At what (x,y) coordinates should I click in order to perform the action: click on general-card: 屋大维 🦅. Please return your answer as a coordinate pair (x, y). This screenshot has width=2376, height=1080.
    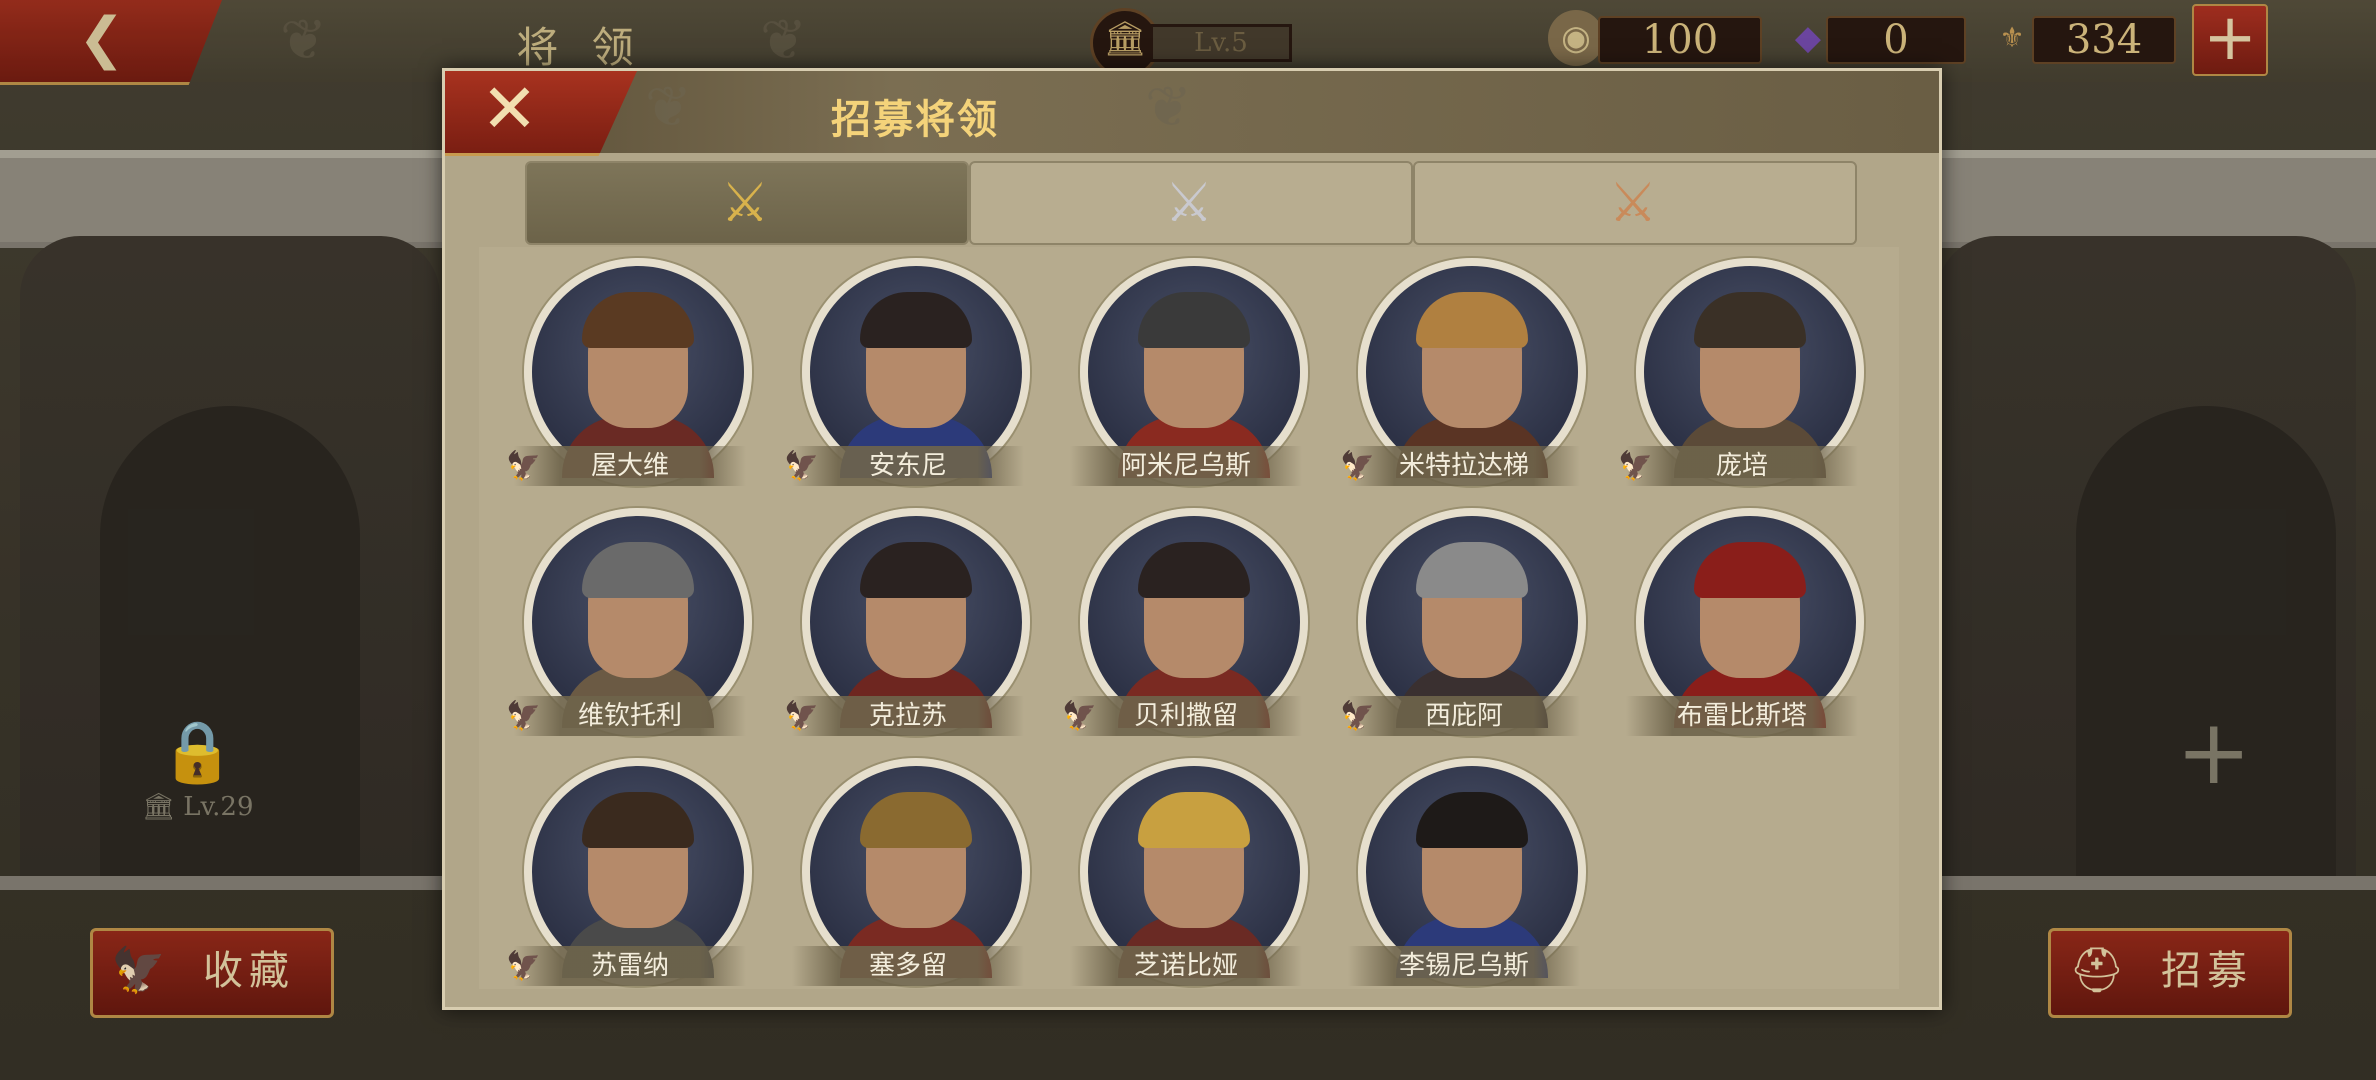
    Looking at the image, I should click on (630, 376).